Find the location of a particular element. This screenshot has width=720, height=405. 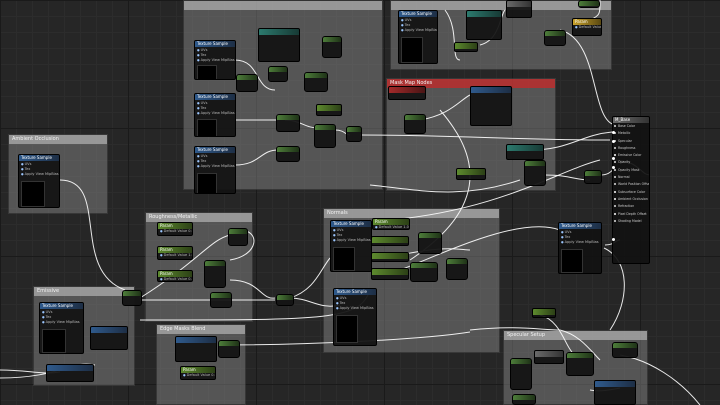

result-pin: Metallic is located at coordinates (631, 133).